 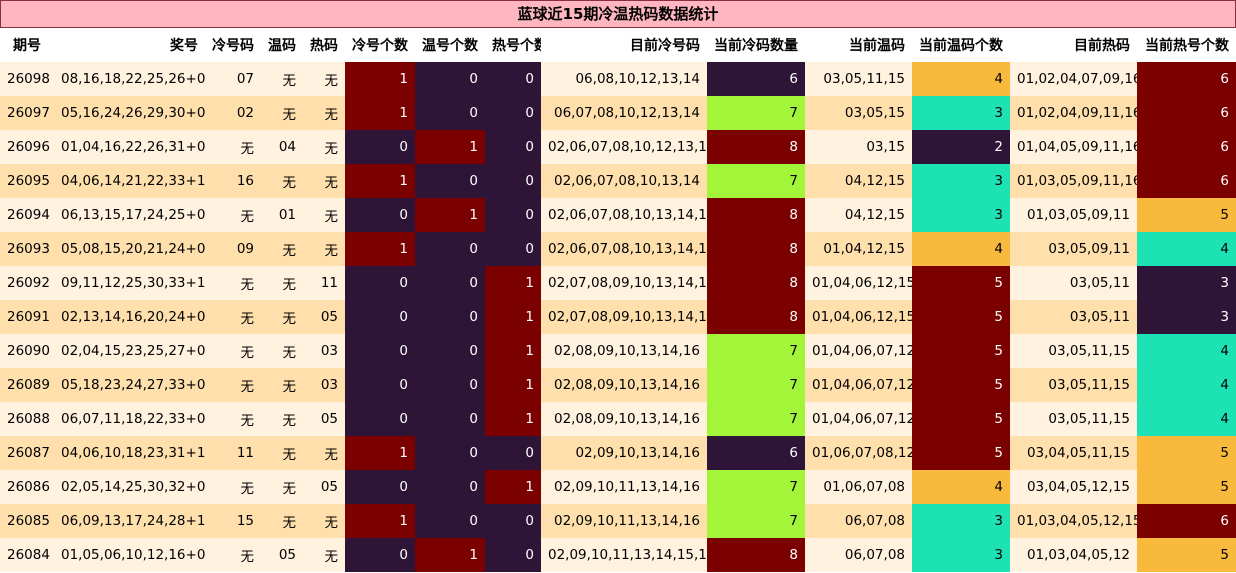 I want to click on cell-current-hot: 01,03,05,09,11, so click(x=1073, y=215).